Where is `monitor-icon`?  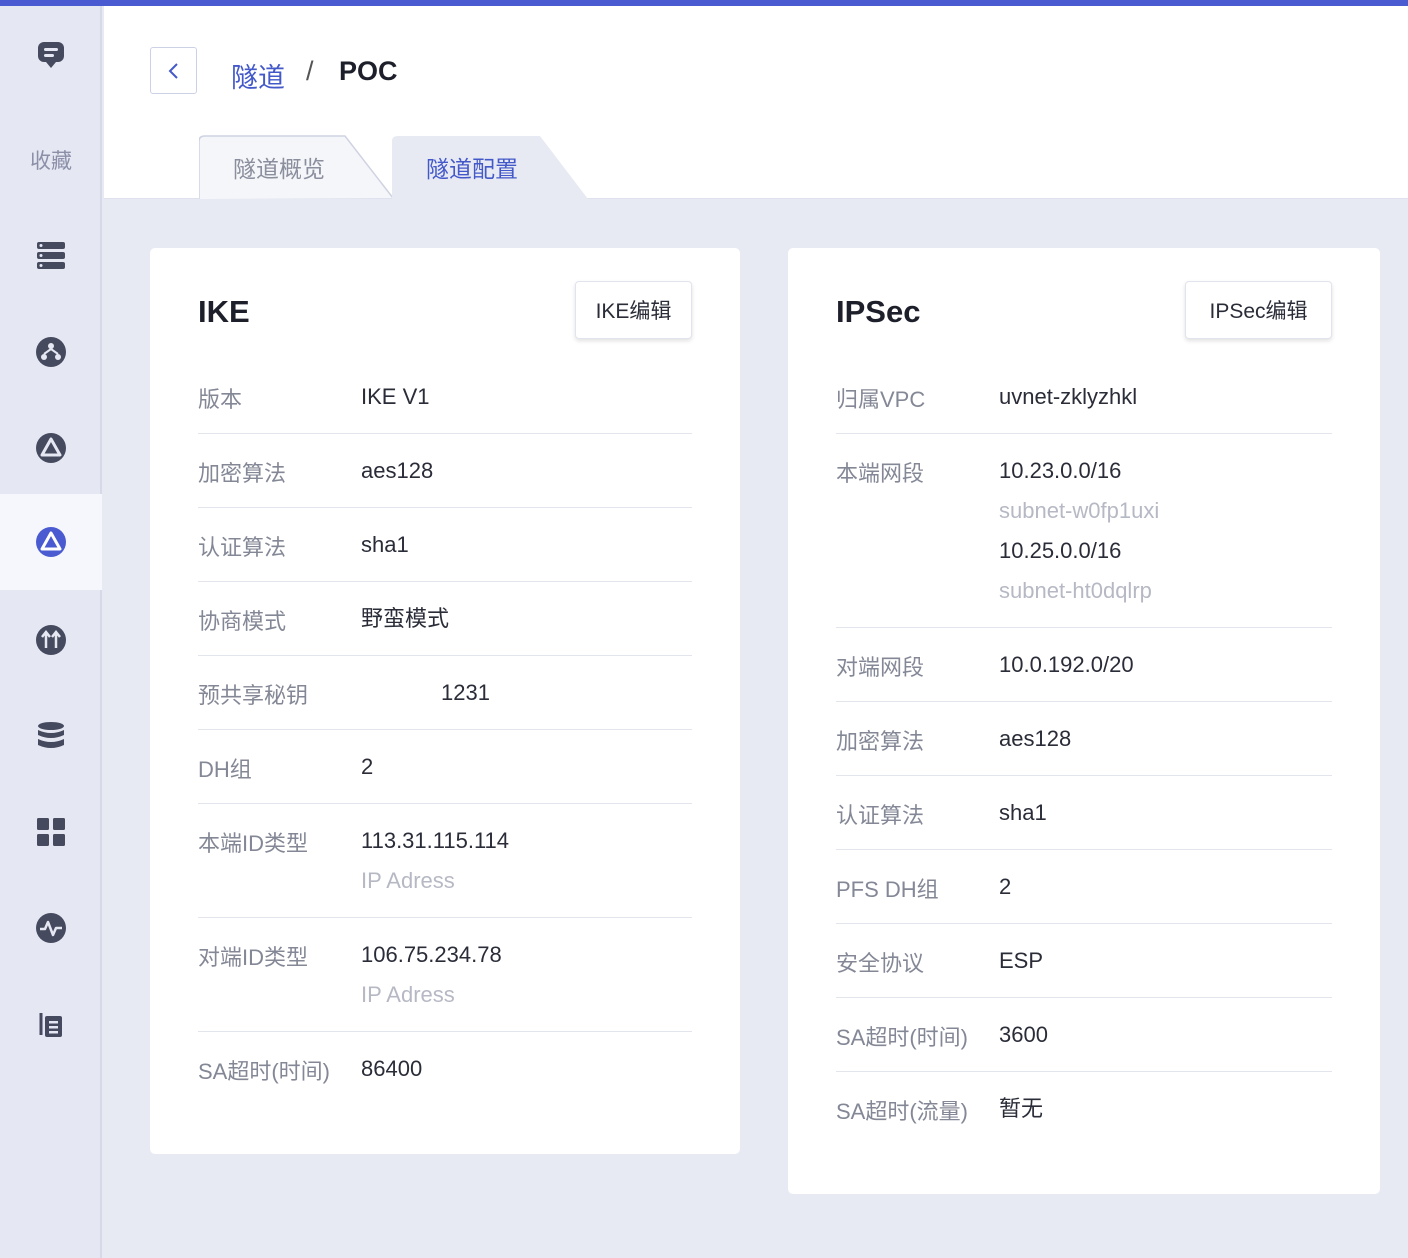 monitor-icon is located at coordinates (51, 928).